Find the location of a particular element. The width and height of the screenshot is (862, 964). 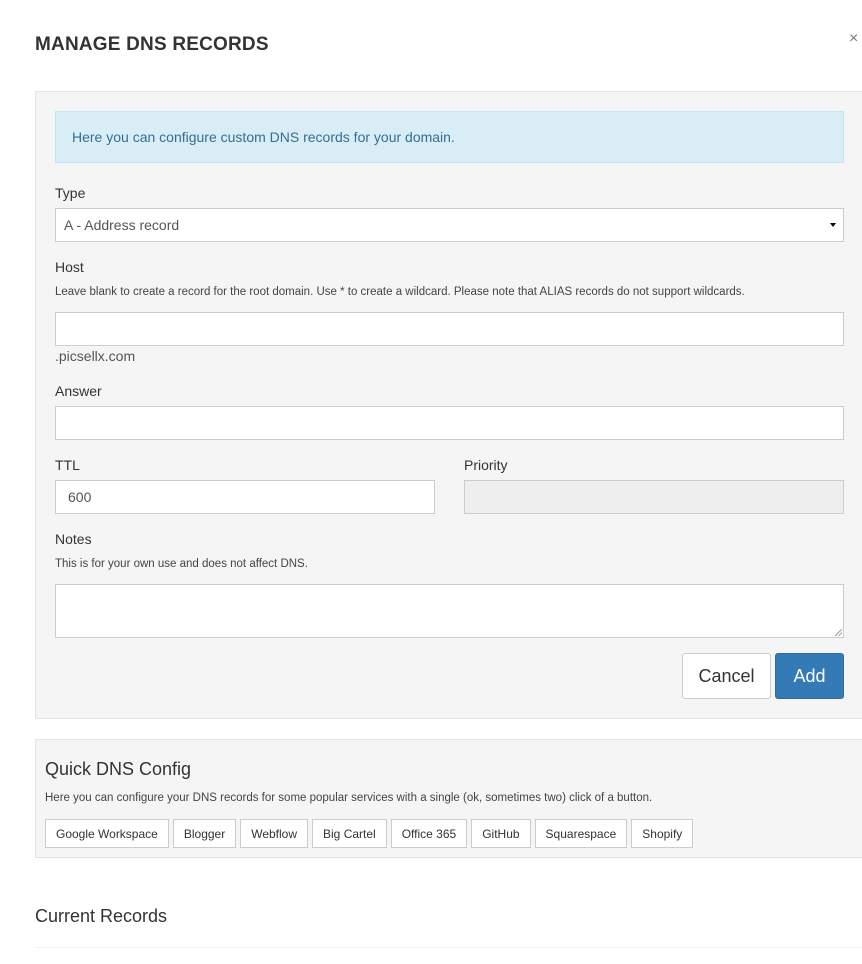

cancel-button: Cancel is located at coordinates (726, 676).